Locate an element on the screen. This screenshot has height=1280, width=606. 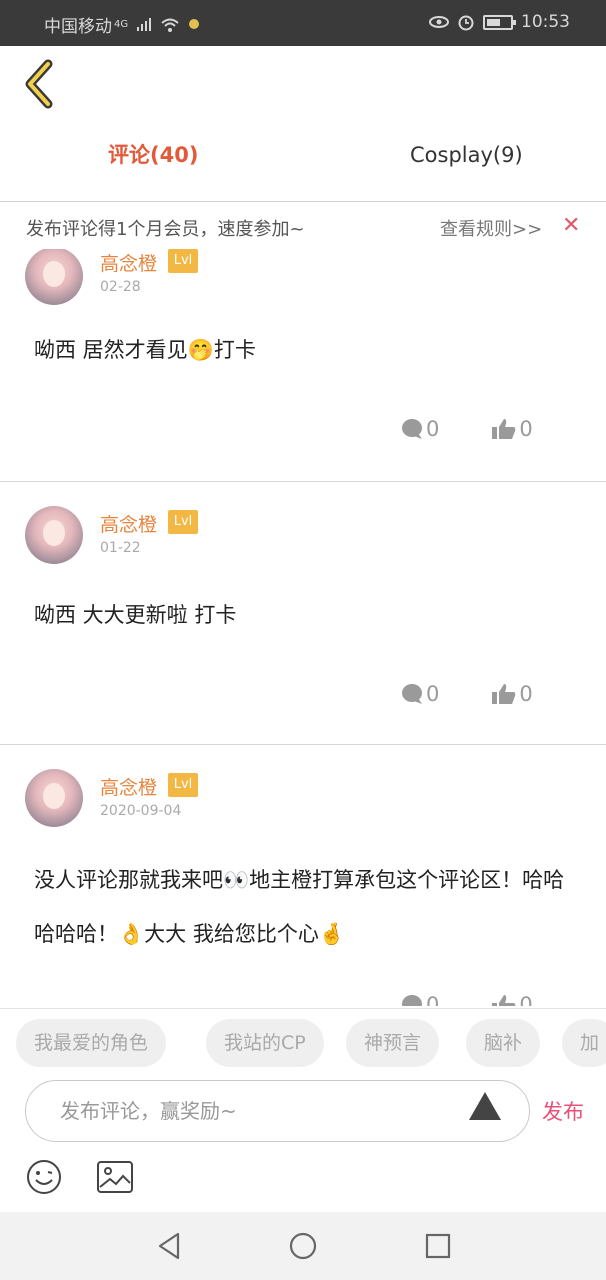
comment-input-row: 发布评论，赢奖励~ 发布 is located at coordinates (303, 1112).